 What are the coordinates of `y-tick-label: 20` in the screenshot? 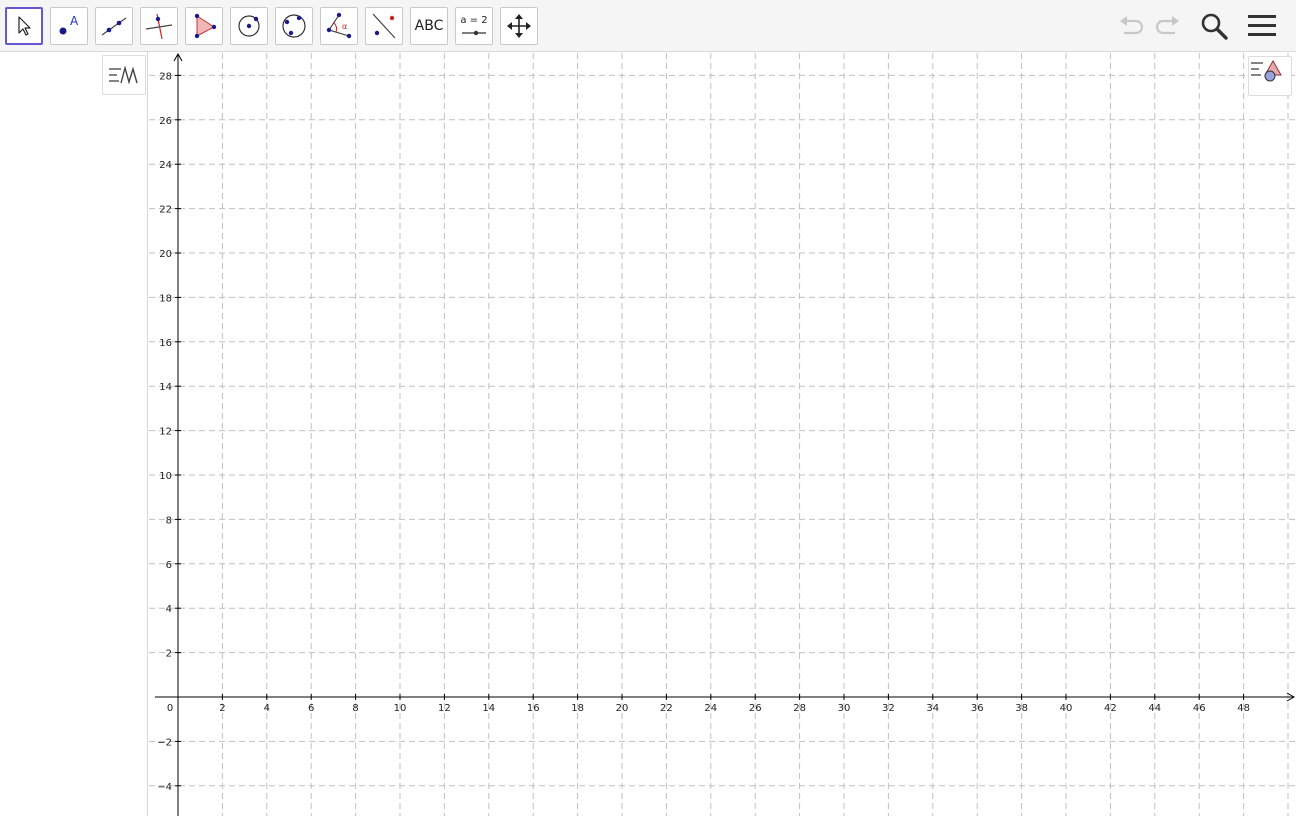 It's located at (165, 254).